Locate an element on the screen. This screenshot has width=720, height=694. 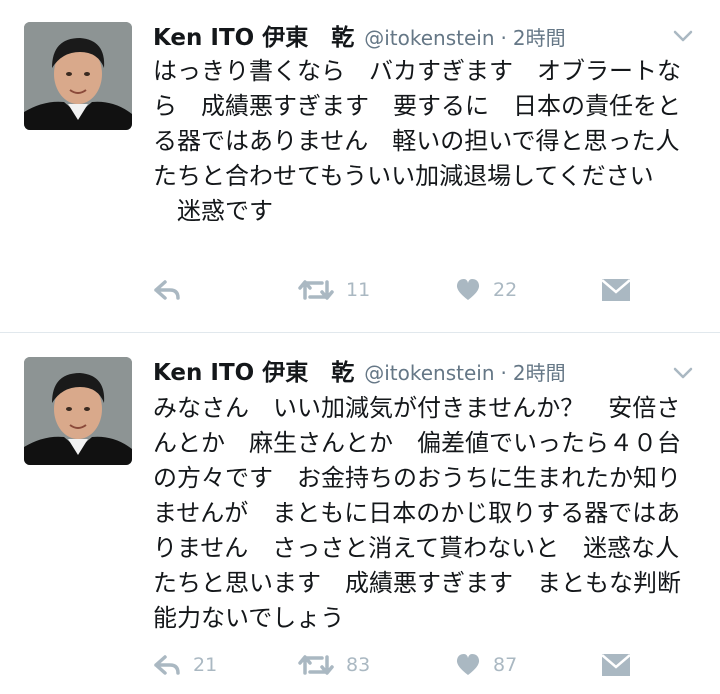
retweet-count: 11 is located at coordinates (358, 290).